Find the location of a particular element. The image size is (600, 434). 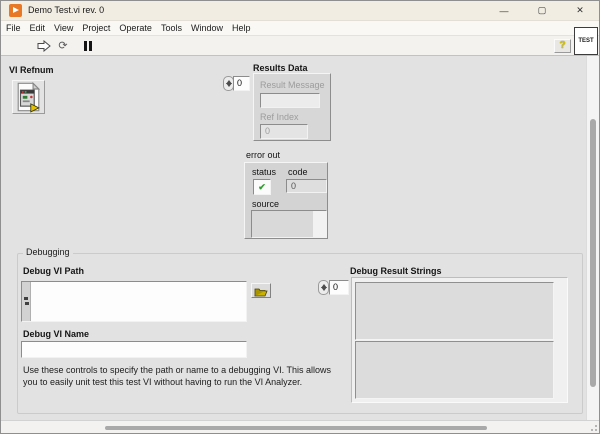

error-source-scroll-area is located at coordinates (319, 224).